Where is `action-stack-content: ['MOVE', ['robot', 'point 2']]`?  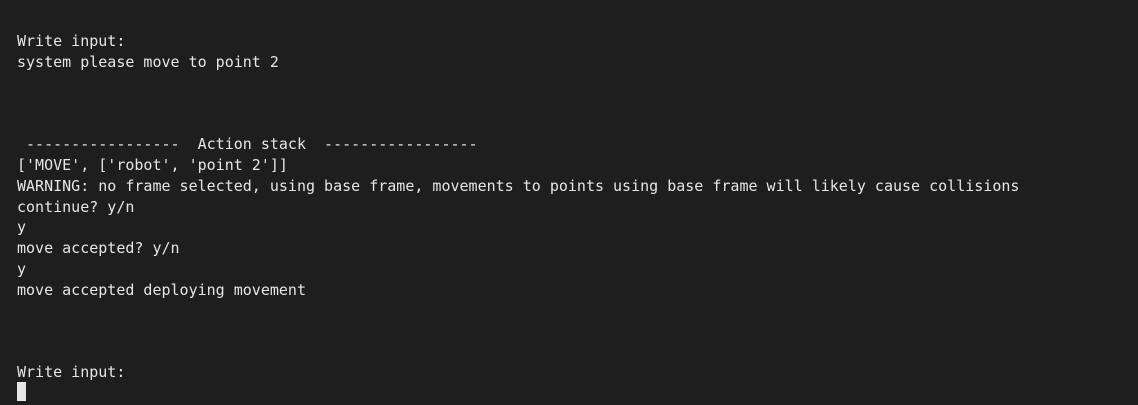
action-stack-content: ['MOVE', ['robot', 'point 2']] is located at coordinates (152, 165).